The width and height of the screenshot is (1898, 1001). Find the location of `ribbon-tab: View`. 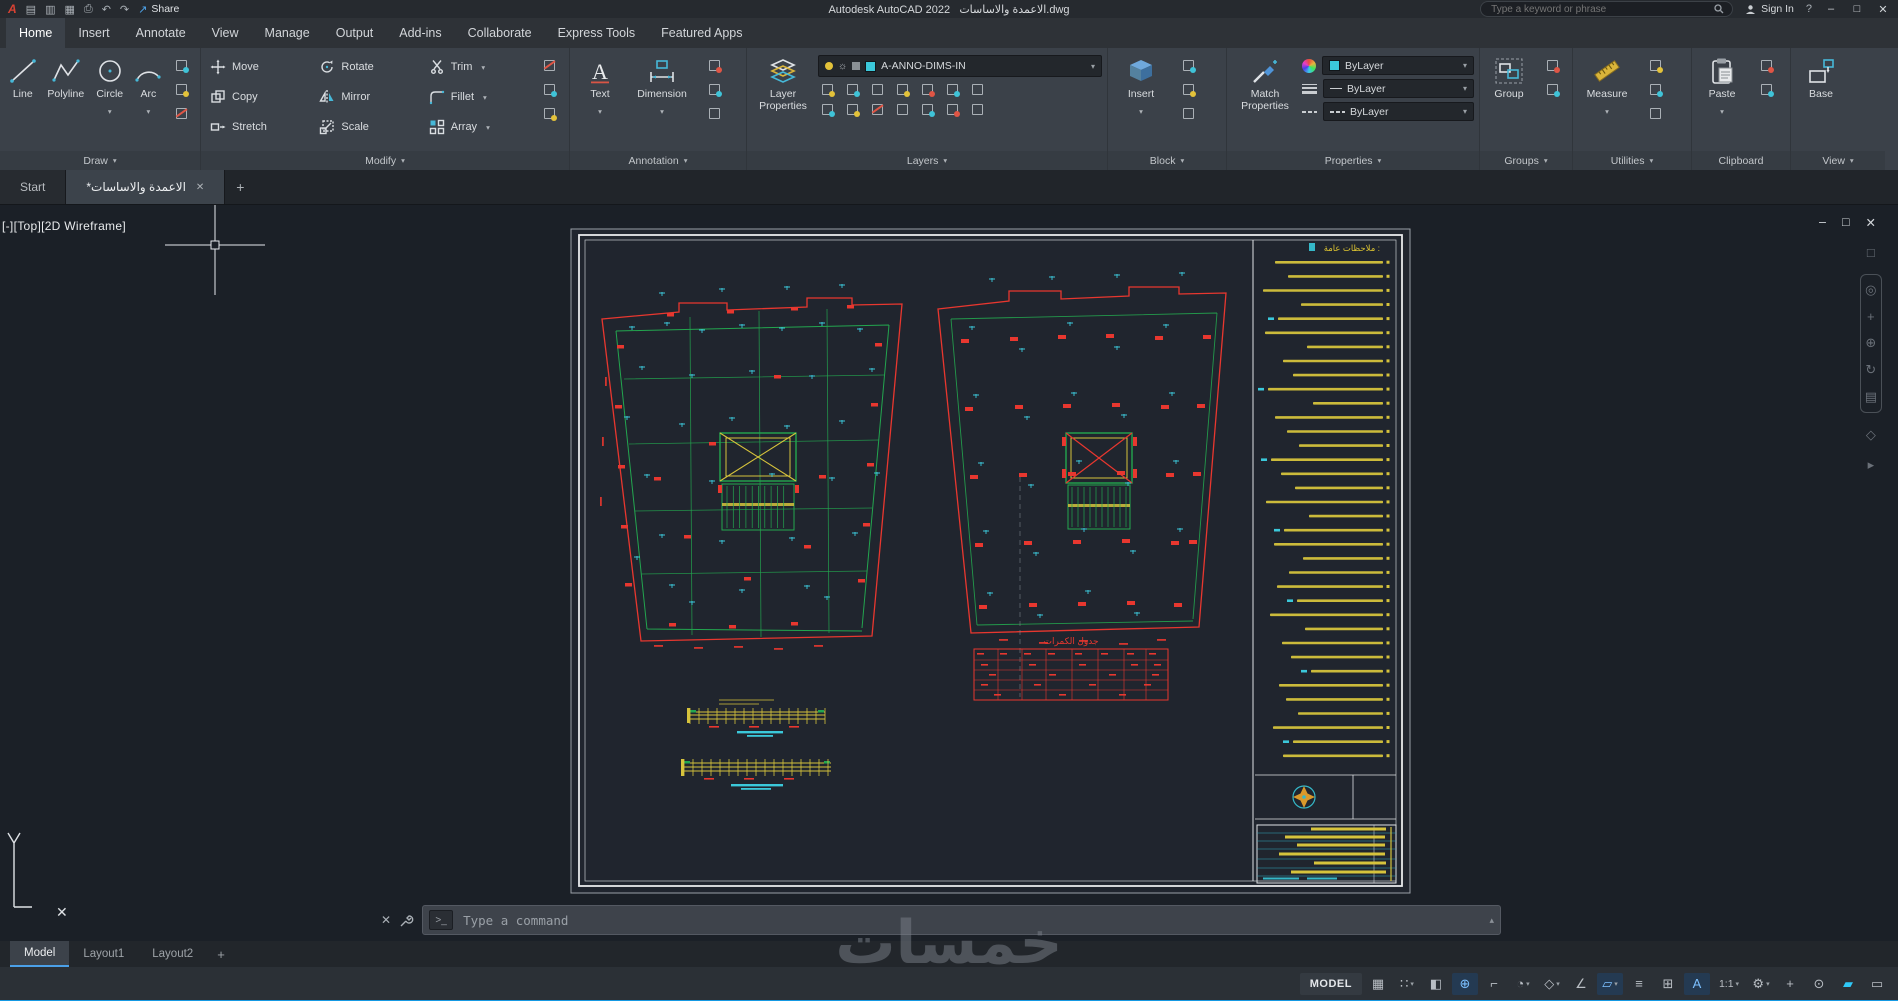

ribbon-tab: View is located at coordinates (225, 33).